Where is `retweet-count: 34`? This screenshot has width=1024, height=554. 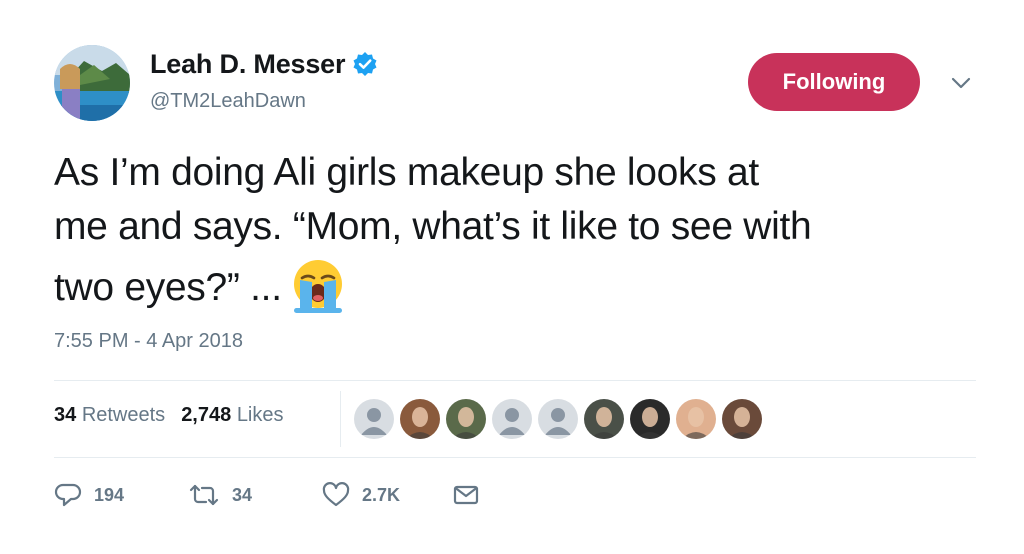 retweet-count: 34 is located at coordinates (242, 494).